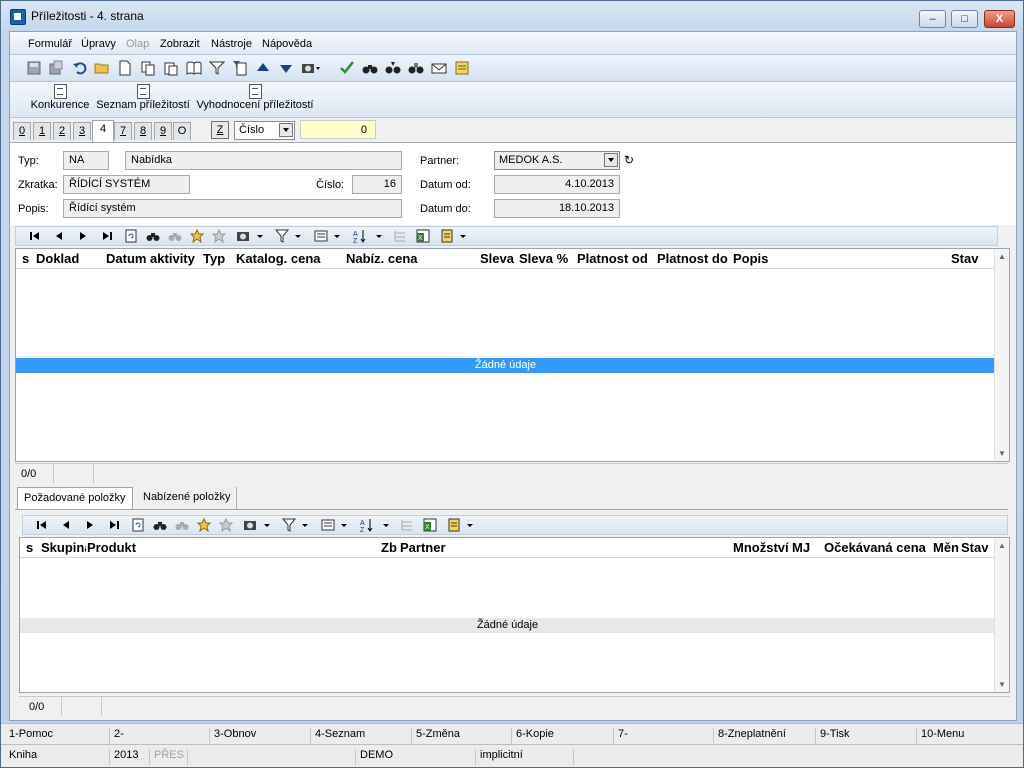  I want to click on f3-obnov: 3-Obnov, so click(232, 736).